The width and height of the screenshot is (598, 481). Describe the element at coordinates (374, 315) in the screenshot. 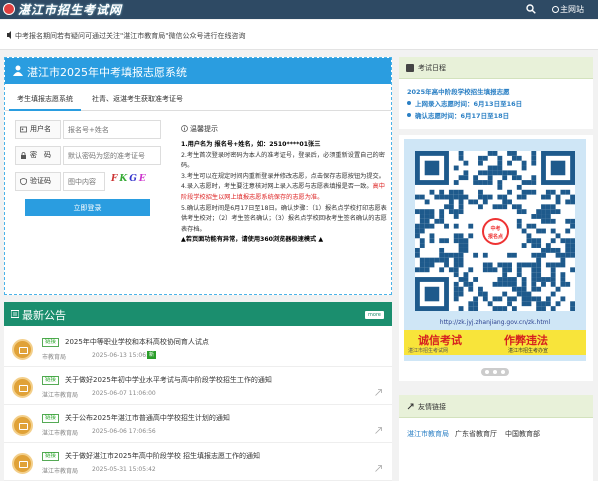

I see `more-link: more` at that location.